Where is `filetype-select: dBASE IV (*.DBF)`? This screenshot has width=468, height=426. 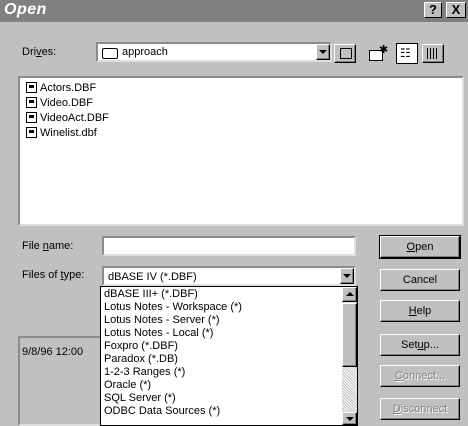
filetype-select: dBASE IV (*.DBF) is located at coordinates (229, 276).